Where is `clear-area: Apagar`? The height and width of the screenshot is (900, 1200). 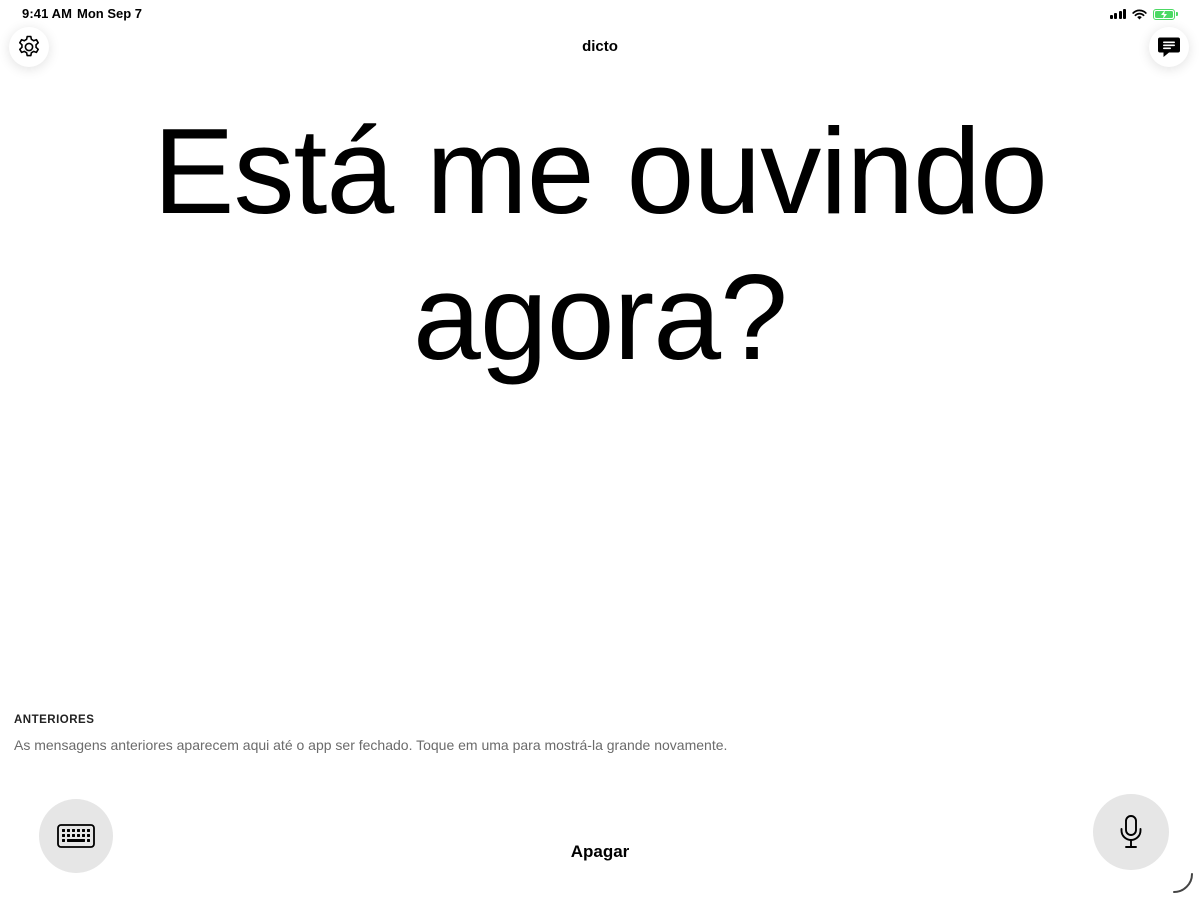
clear-area: Apagar is located at coordinates (600, 852).